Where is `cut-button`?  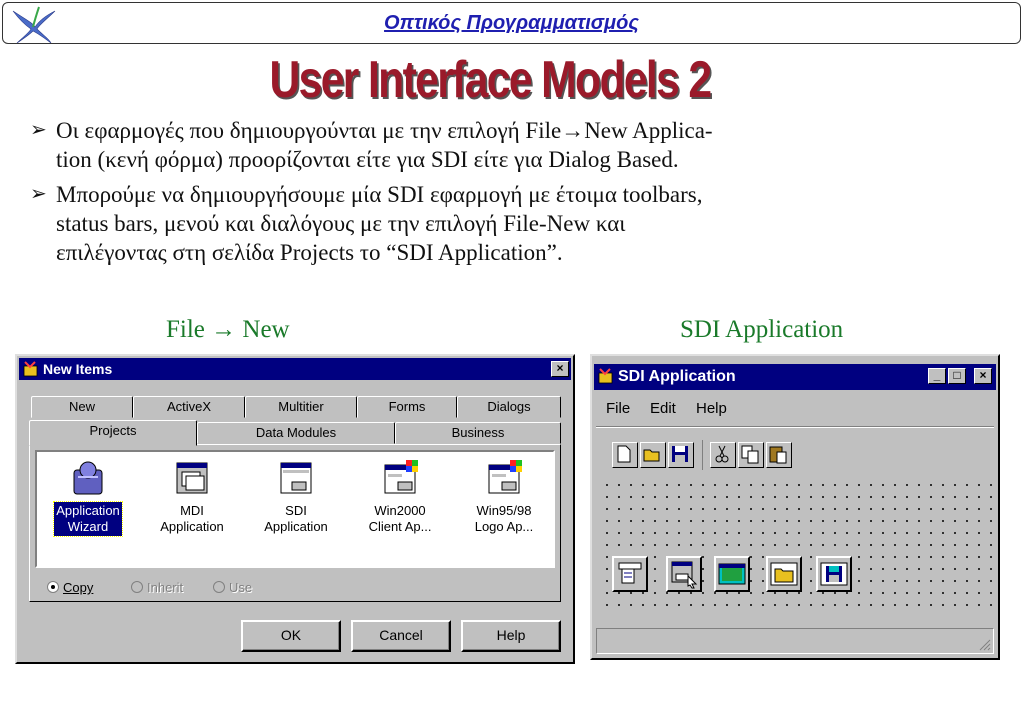
cut-button is located at coordinates (723, 455).